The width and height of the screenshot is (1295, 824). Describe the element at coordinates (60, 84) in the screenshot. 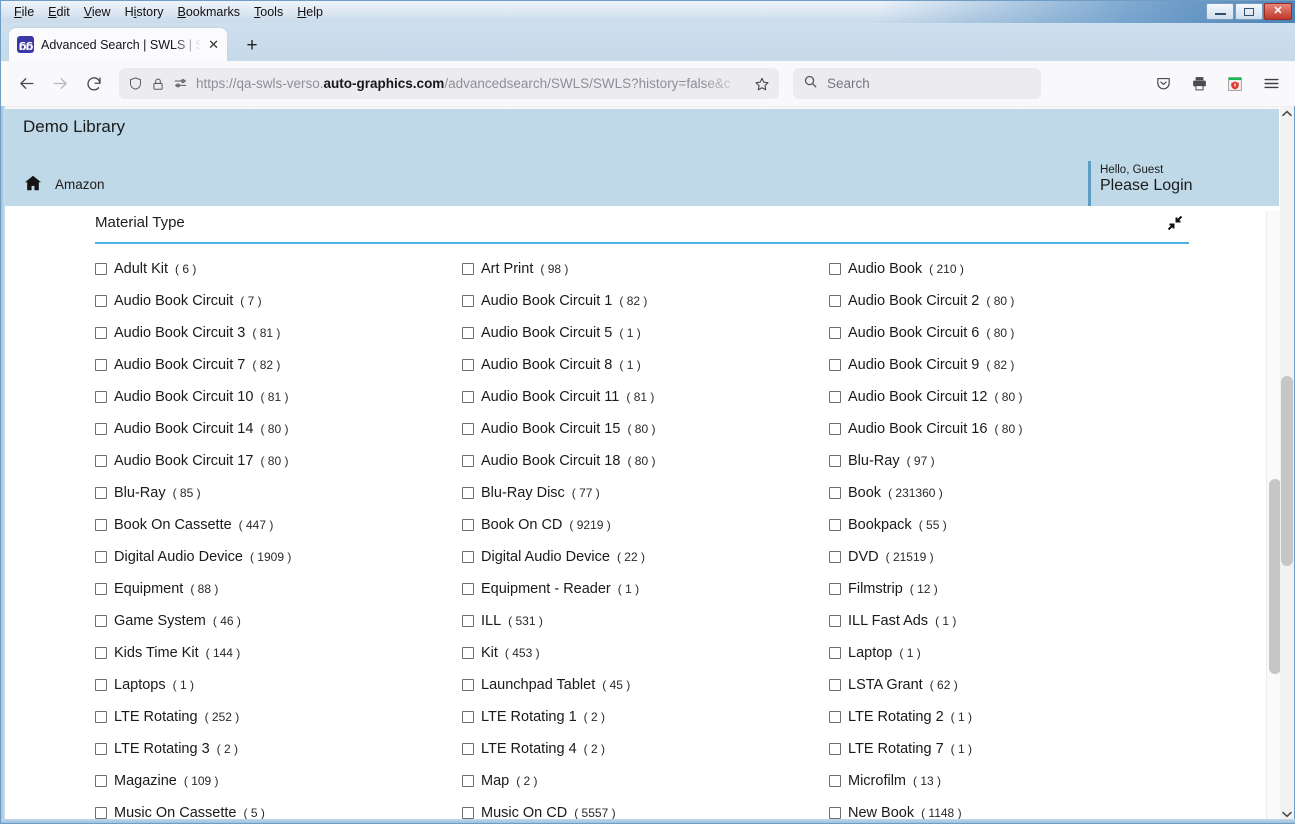

I see `forward-icon` at that location.